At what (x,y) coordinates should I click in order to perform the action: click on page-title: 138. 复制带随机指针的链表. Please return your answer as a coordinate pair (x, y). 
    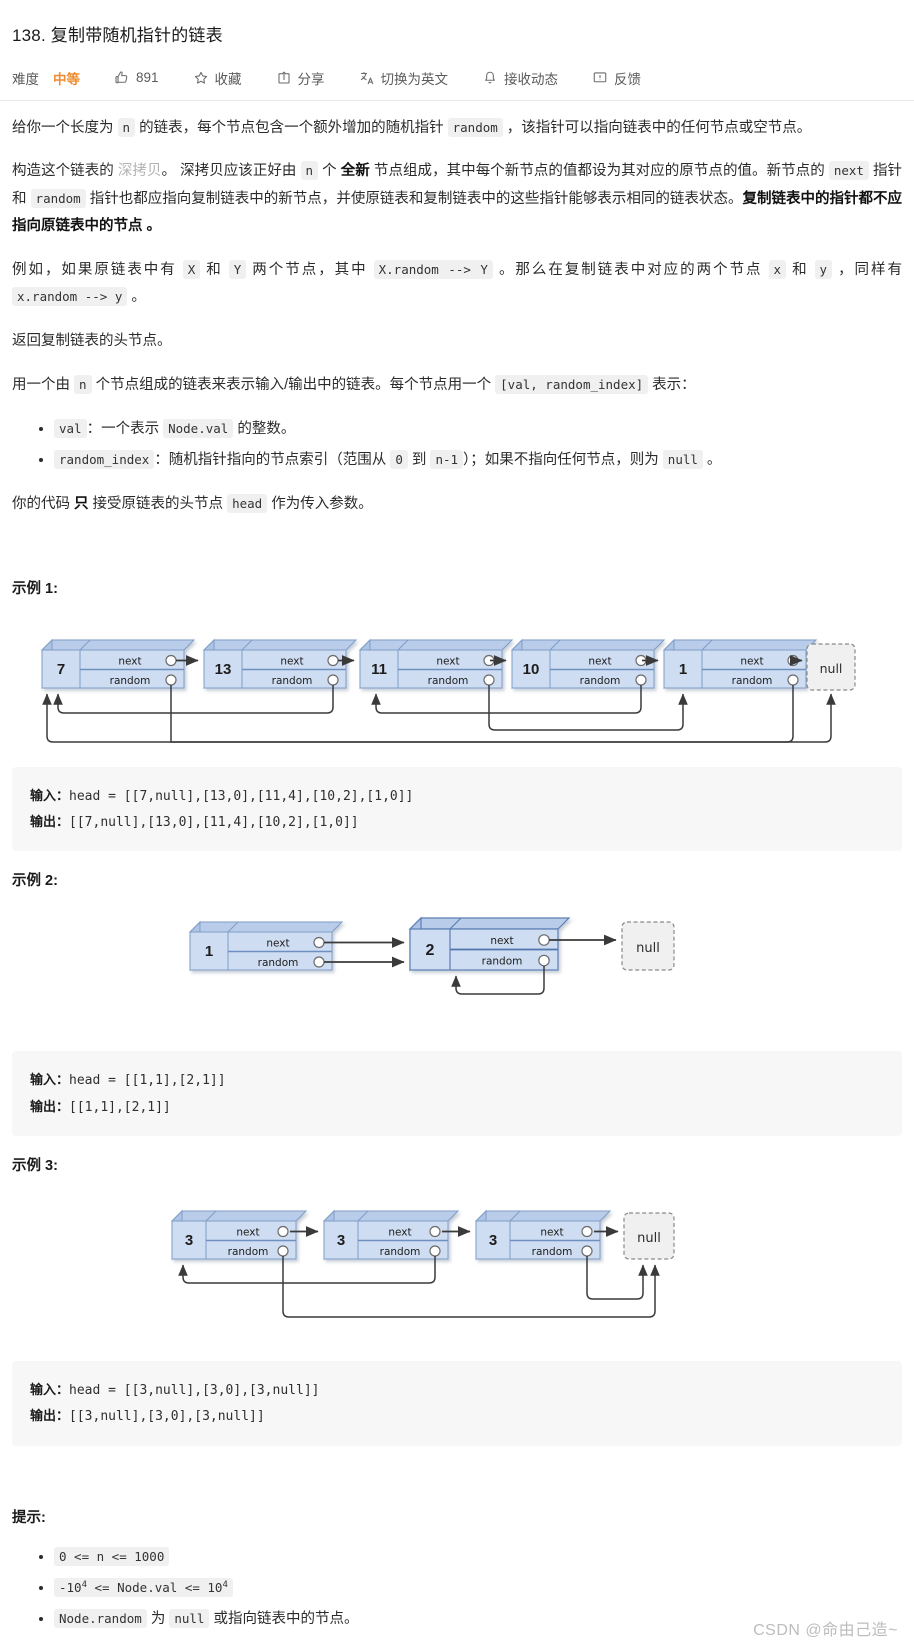
    Looking at the image, I should click on (117, 36).